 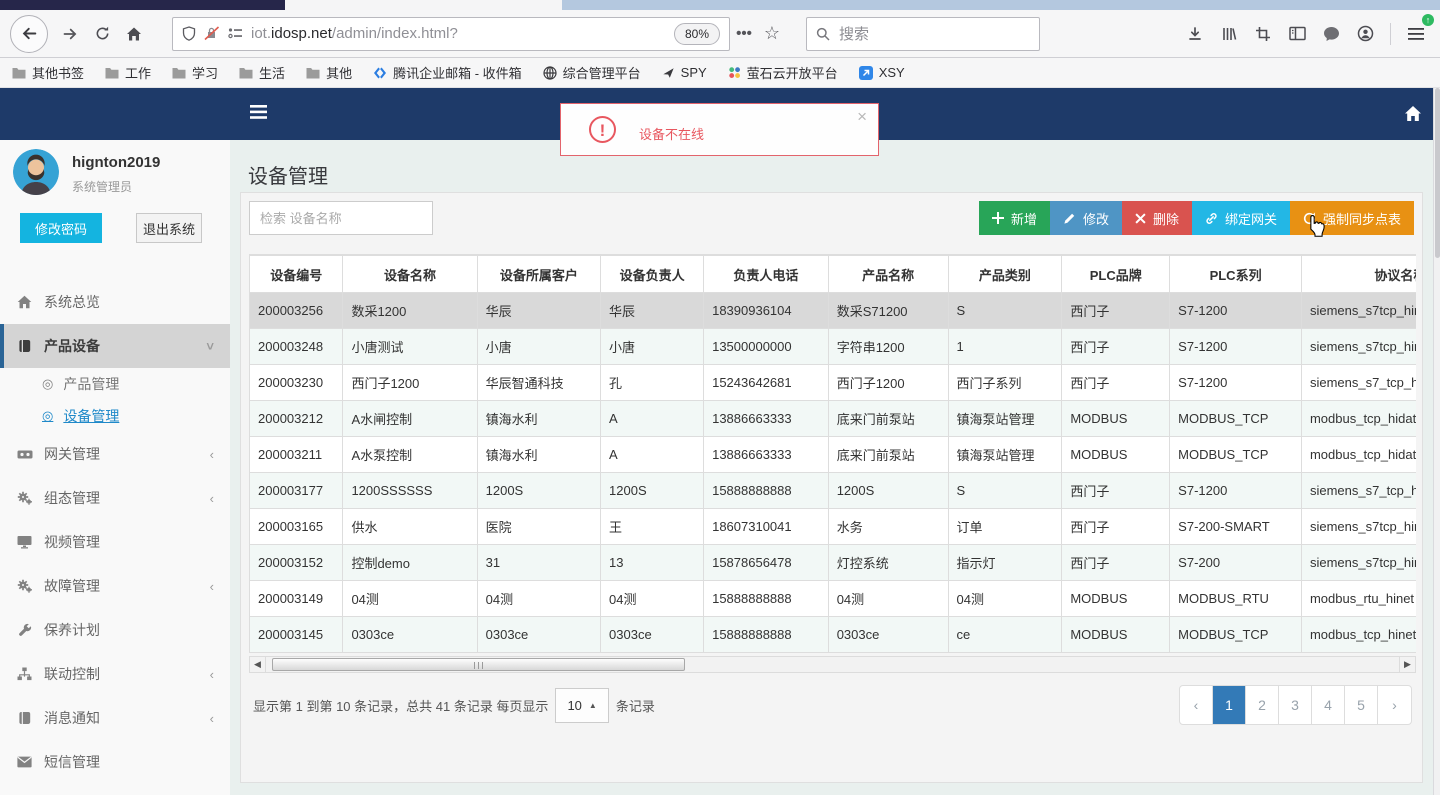 What do you see at coordinates (258, 112) in the screenshot?
I see `sidebar-toggle-icon` at bounding box center [258, 112].